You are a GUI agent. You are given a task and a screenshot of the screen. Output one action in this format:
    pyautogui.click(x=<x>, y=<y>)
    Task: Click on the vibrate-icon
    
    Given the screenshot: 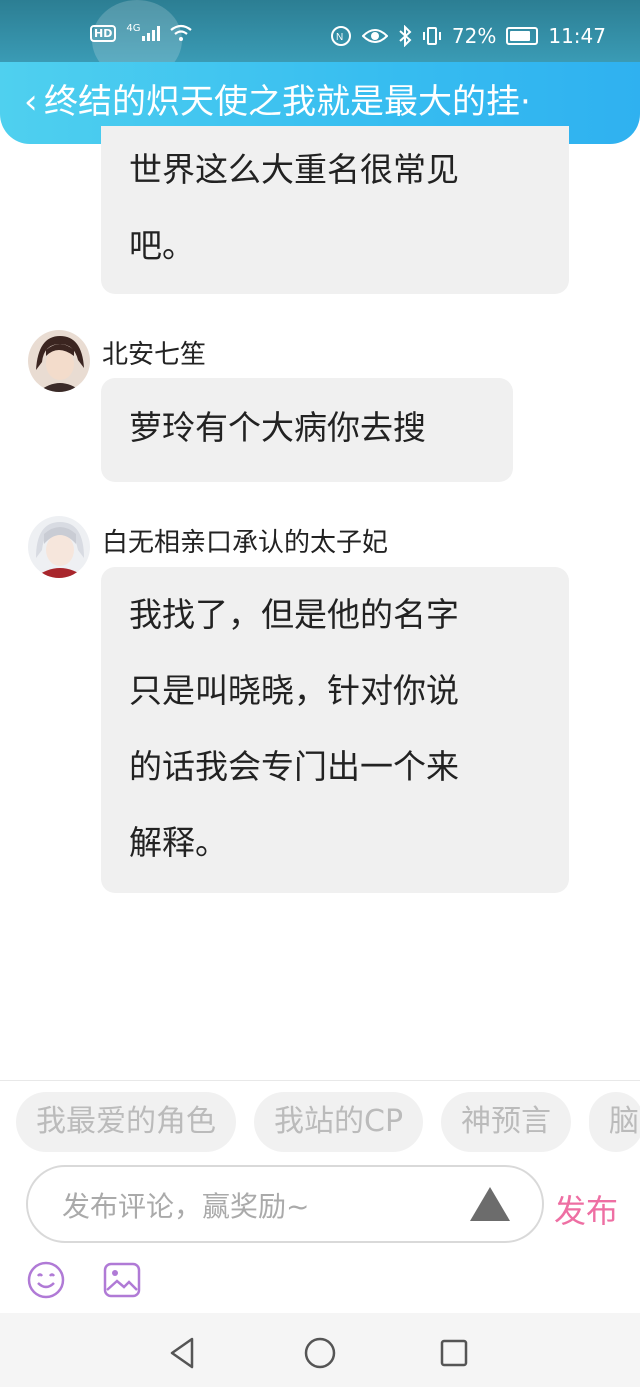 What is the action you would take?
    pyautogui.click(x=431, y=36)
    